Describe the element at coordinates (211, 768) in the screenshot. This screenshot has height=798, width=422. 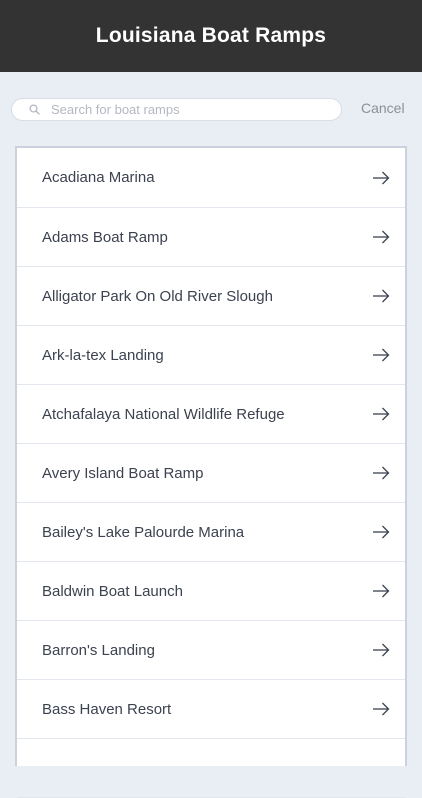
I see `list-item-partial` at that location.